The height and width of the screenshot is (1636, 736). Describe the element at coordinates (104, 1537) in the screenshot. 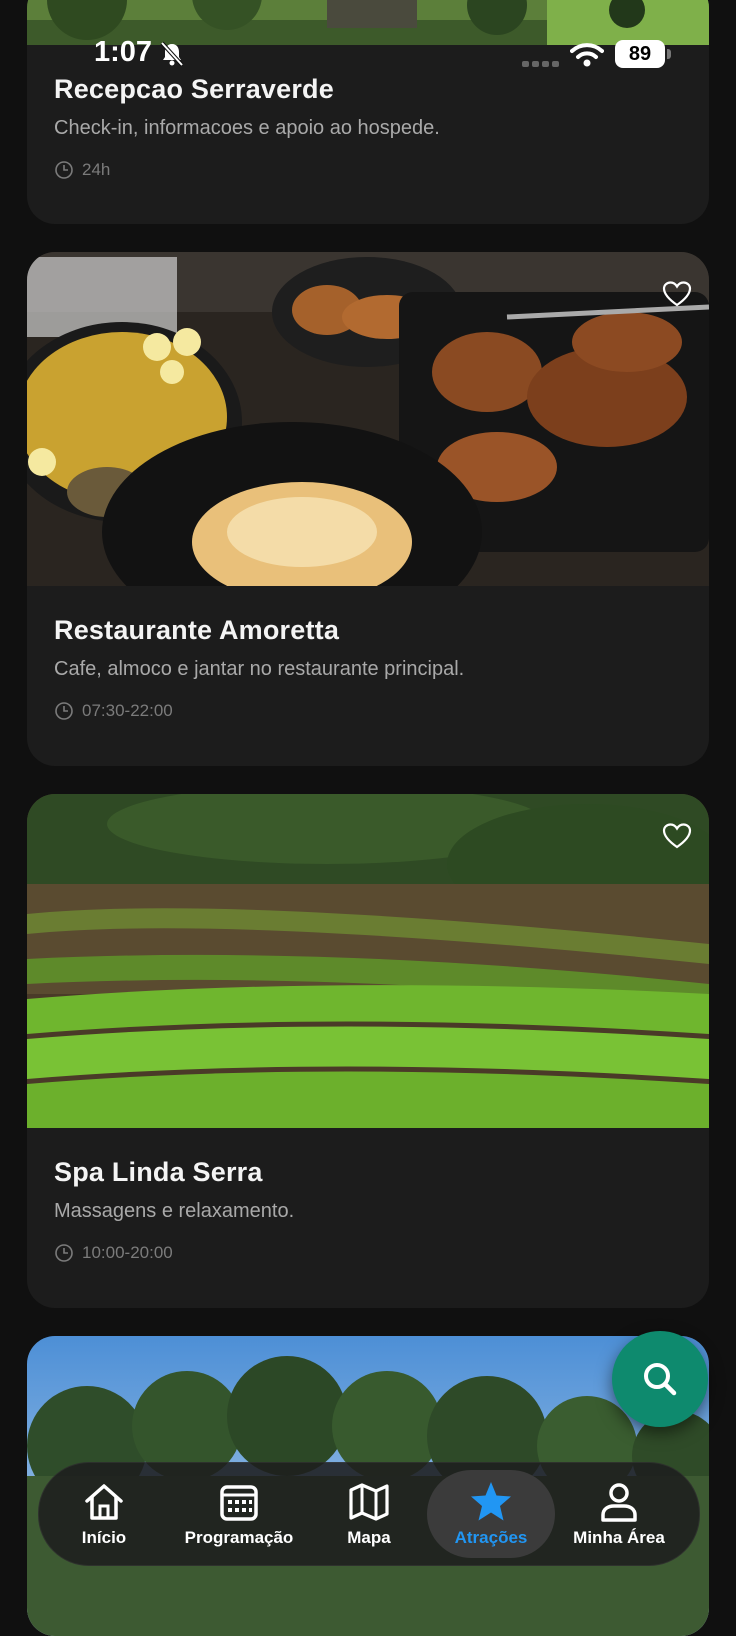

I see `nav-label: Início` at that location.